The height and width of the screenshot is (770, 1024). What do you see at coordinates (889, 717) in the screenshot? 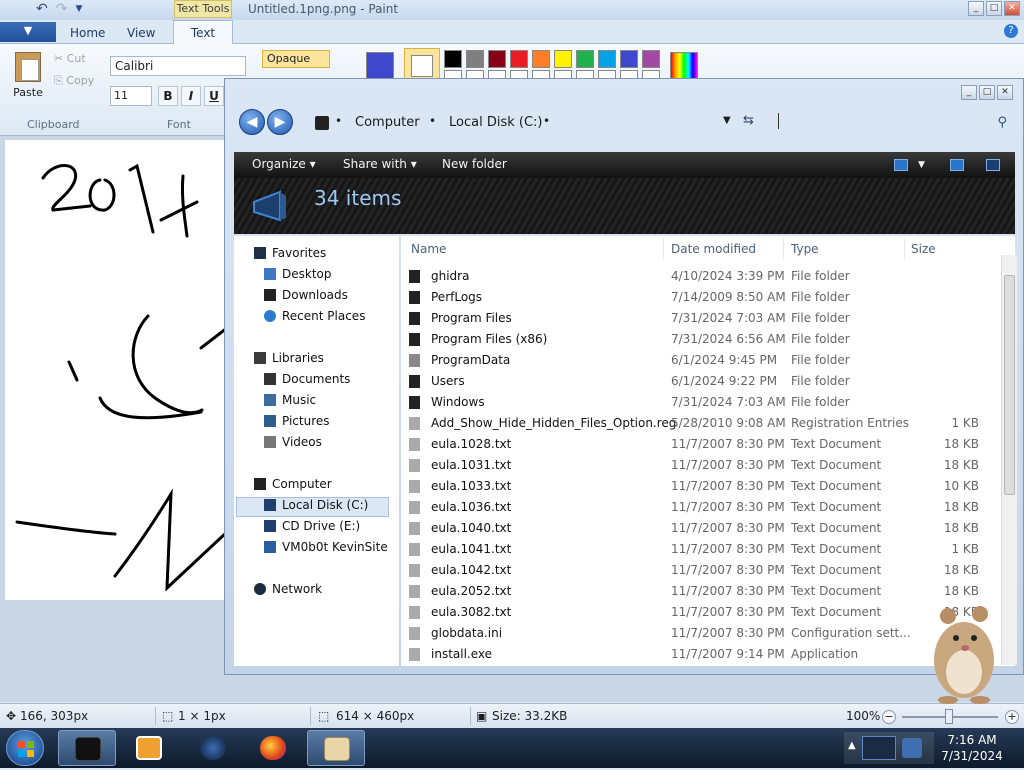
I see `zoom-out-button: −` at bounding box center [889, 717].